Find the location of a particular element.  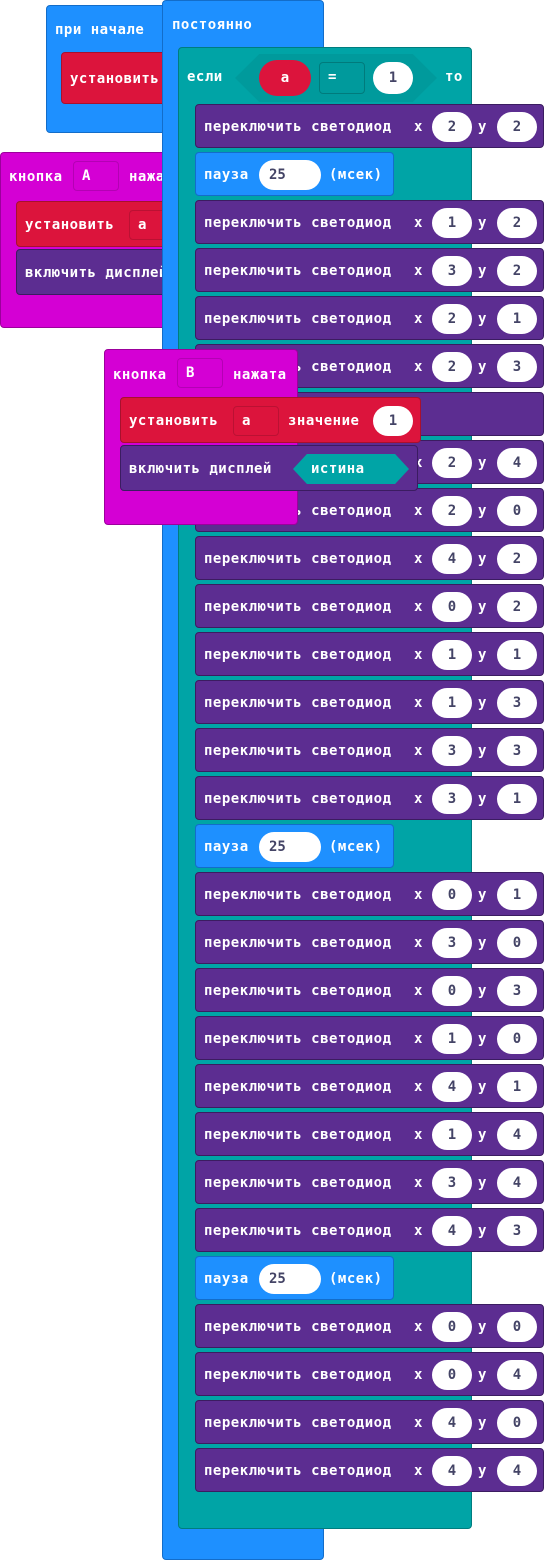

toggle-led-block: переключить светодиод x 0 y 2 is located at coordinates (369, 606).